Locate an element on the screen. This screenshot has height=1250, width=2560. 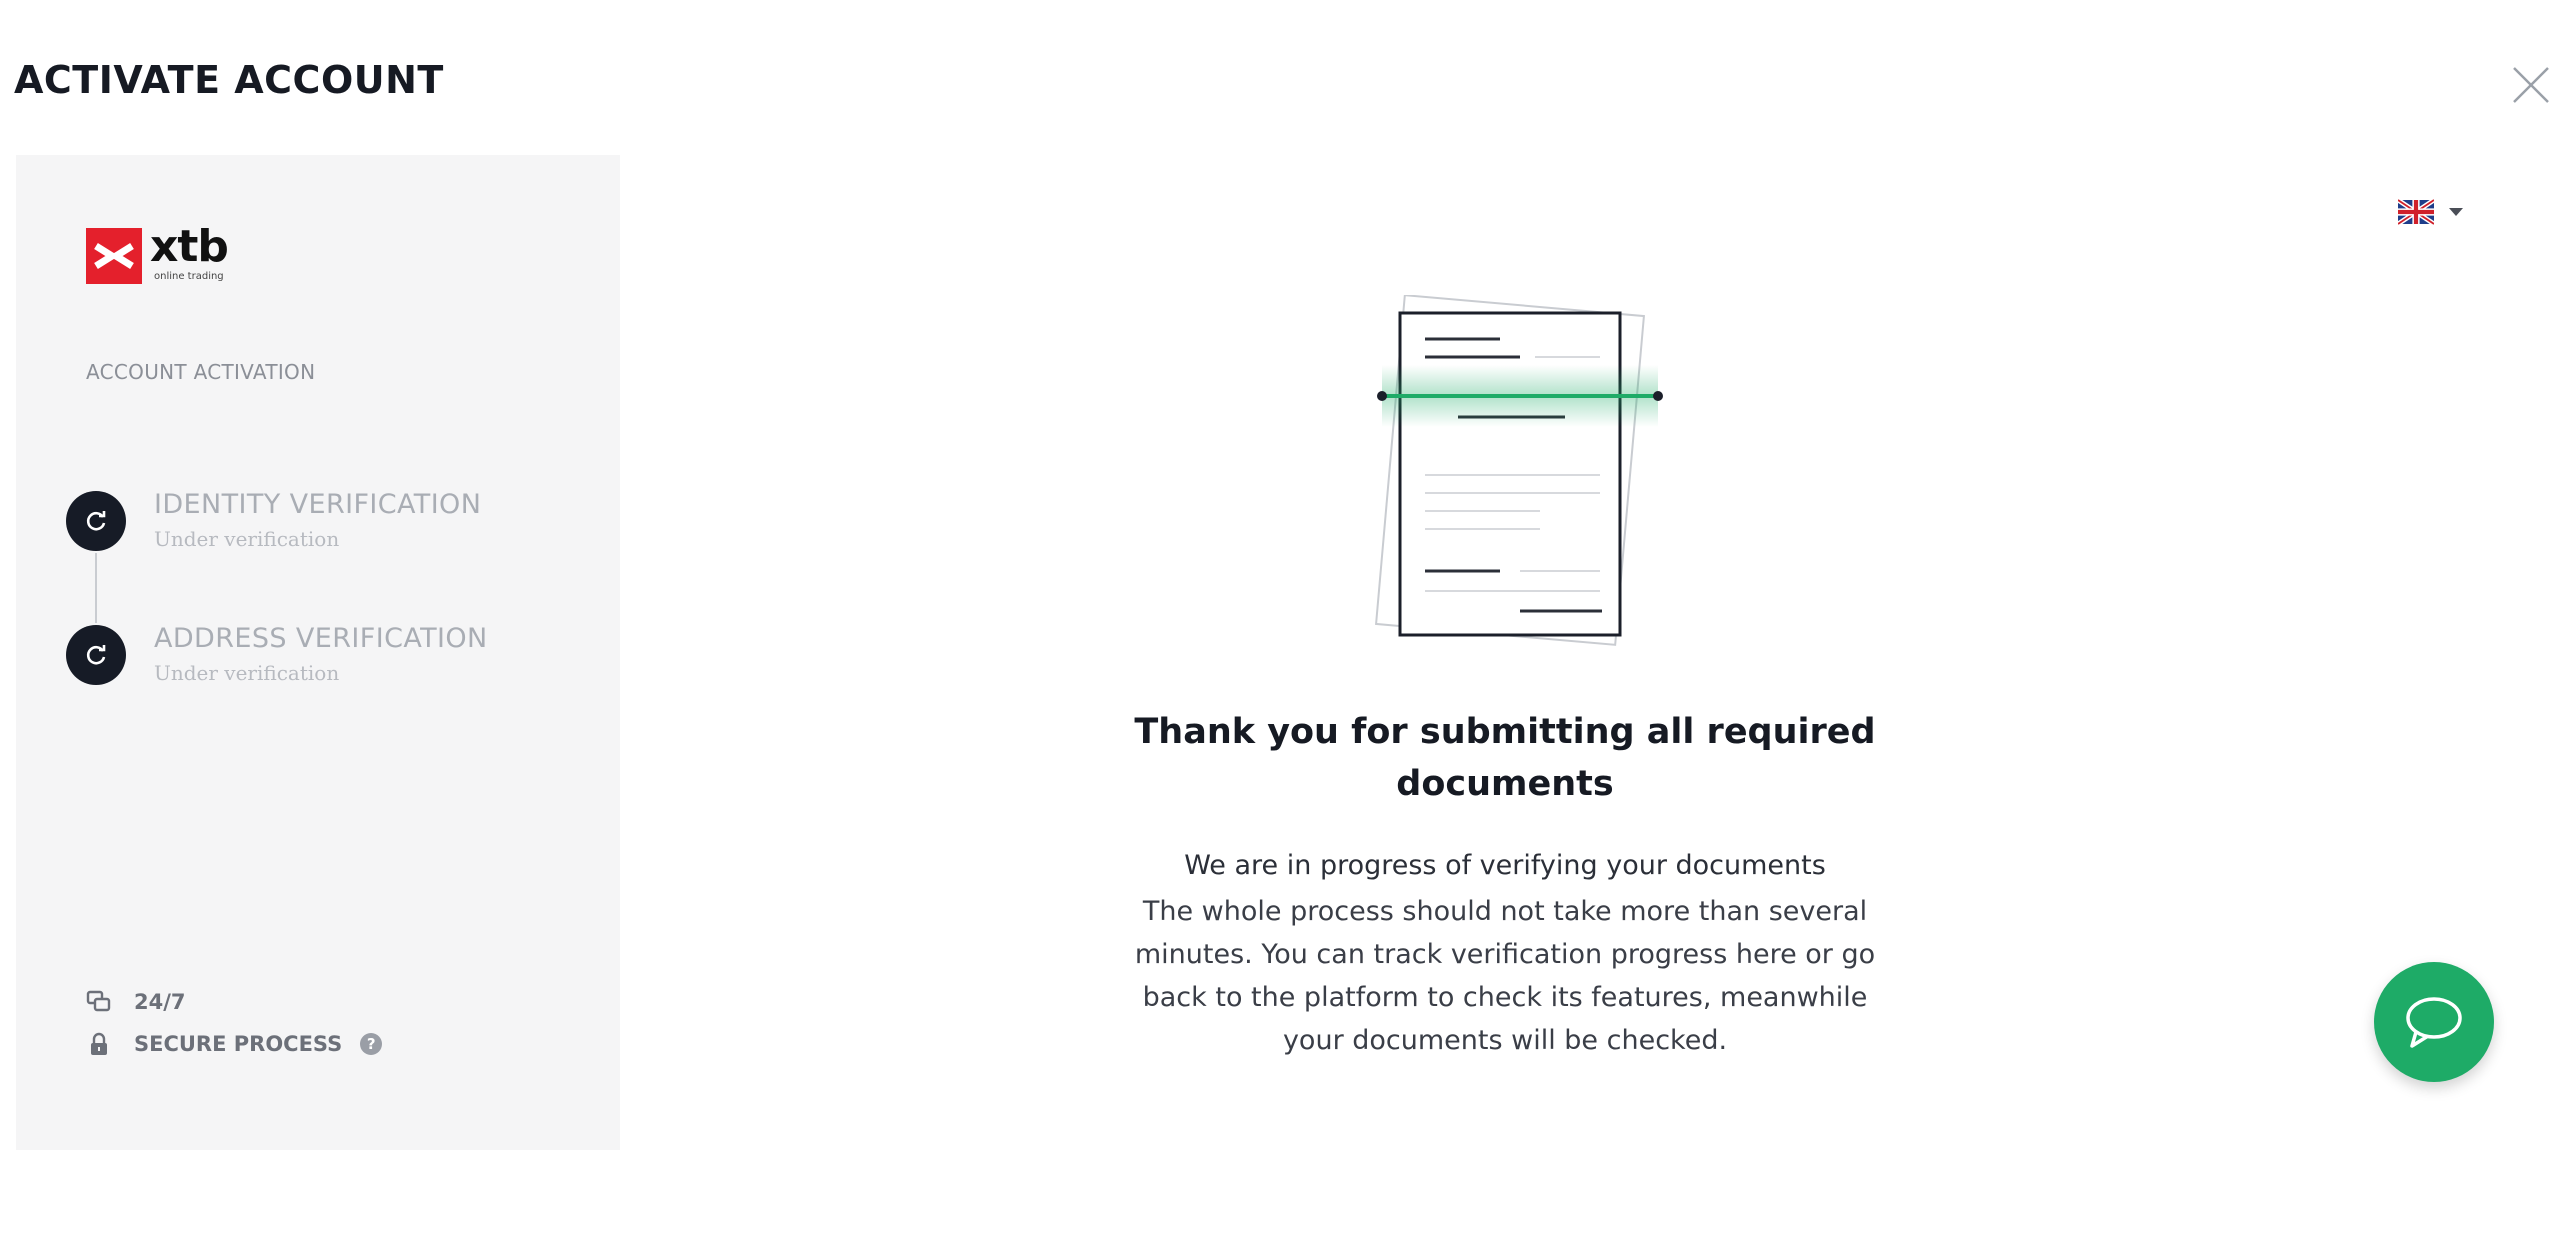
step-address-verification: ADDRESS VERIFICATION Under verification is located at coordinates (326, 656).